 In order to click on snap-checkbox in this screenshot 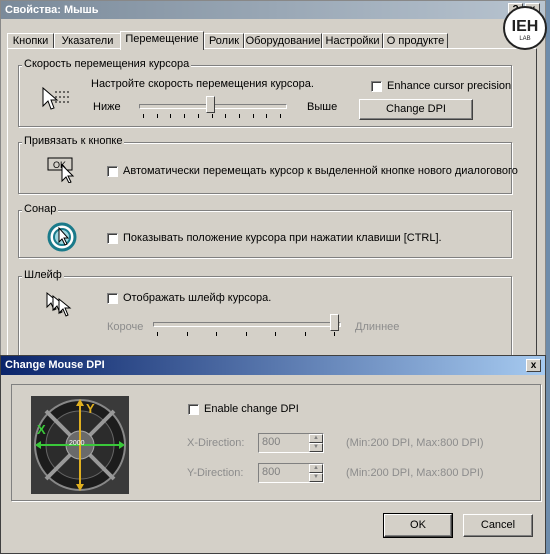, I will do `click(112, 171)`.